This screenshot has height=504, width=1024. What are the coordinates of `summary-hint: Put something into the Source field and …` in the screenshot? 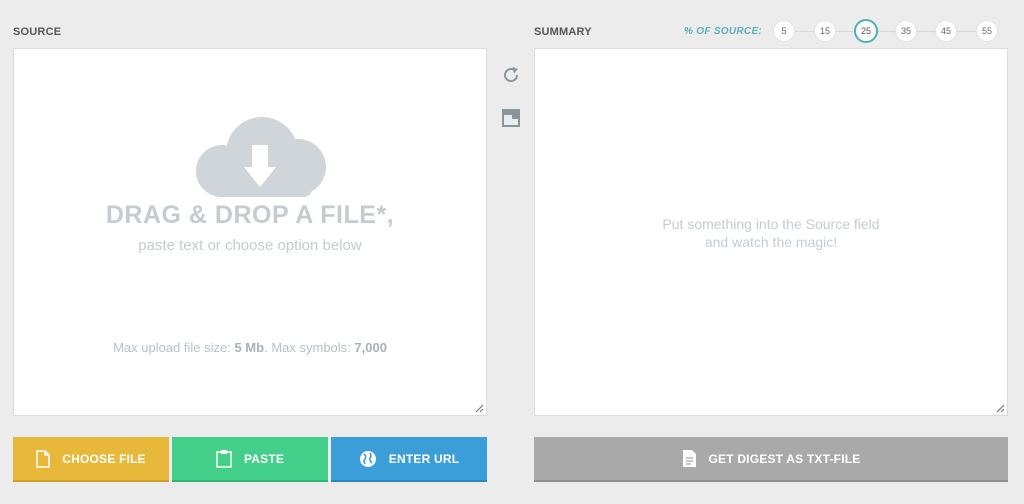 It's located at (771, 233).